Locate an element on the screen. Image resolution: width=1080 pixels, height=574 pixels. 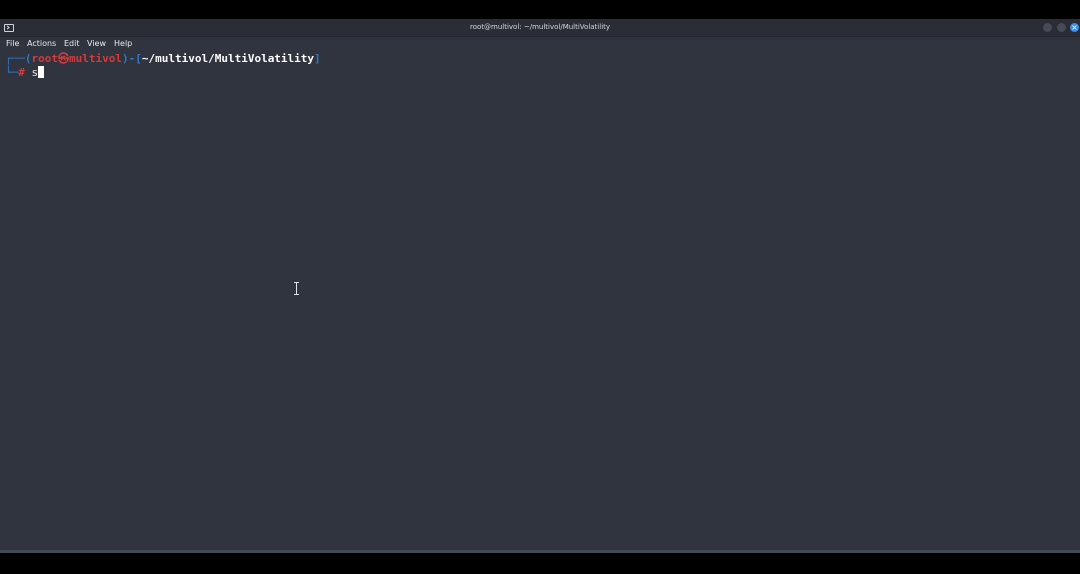
prompt-user: root is located at coordinates (45, 58).